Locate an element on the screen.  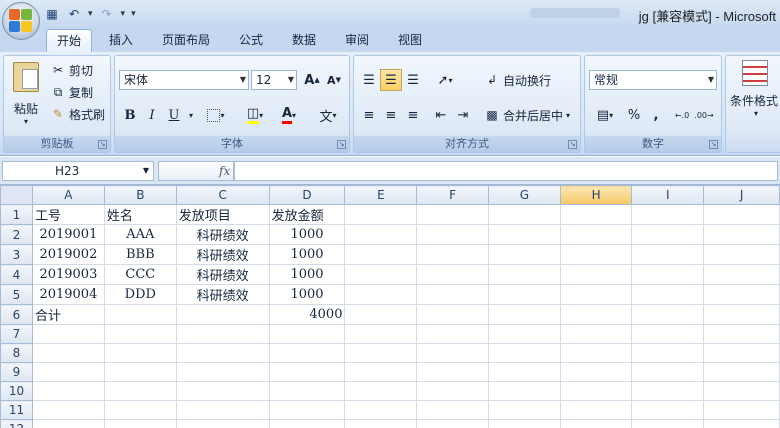
cell-c12 is located at coordinates (222, 423).